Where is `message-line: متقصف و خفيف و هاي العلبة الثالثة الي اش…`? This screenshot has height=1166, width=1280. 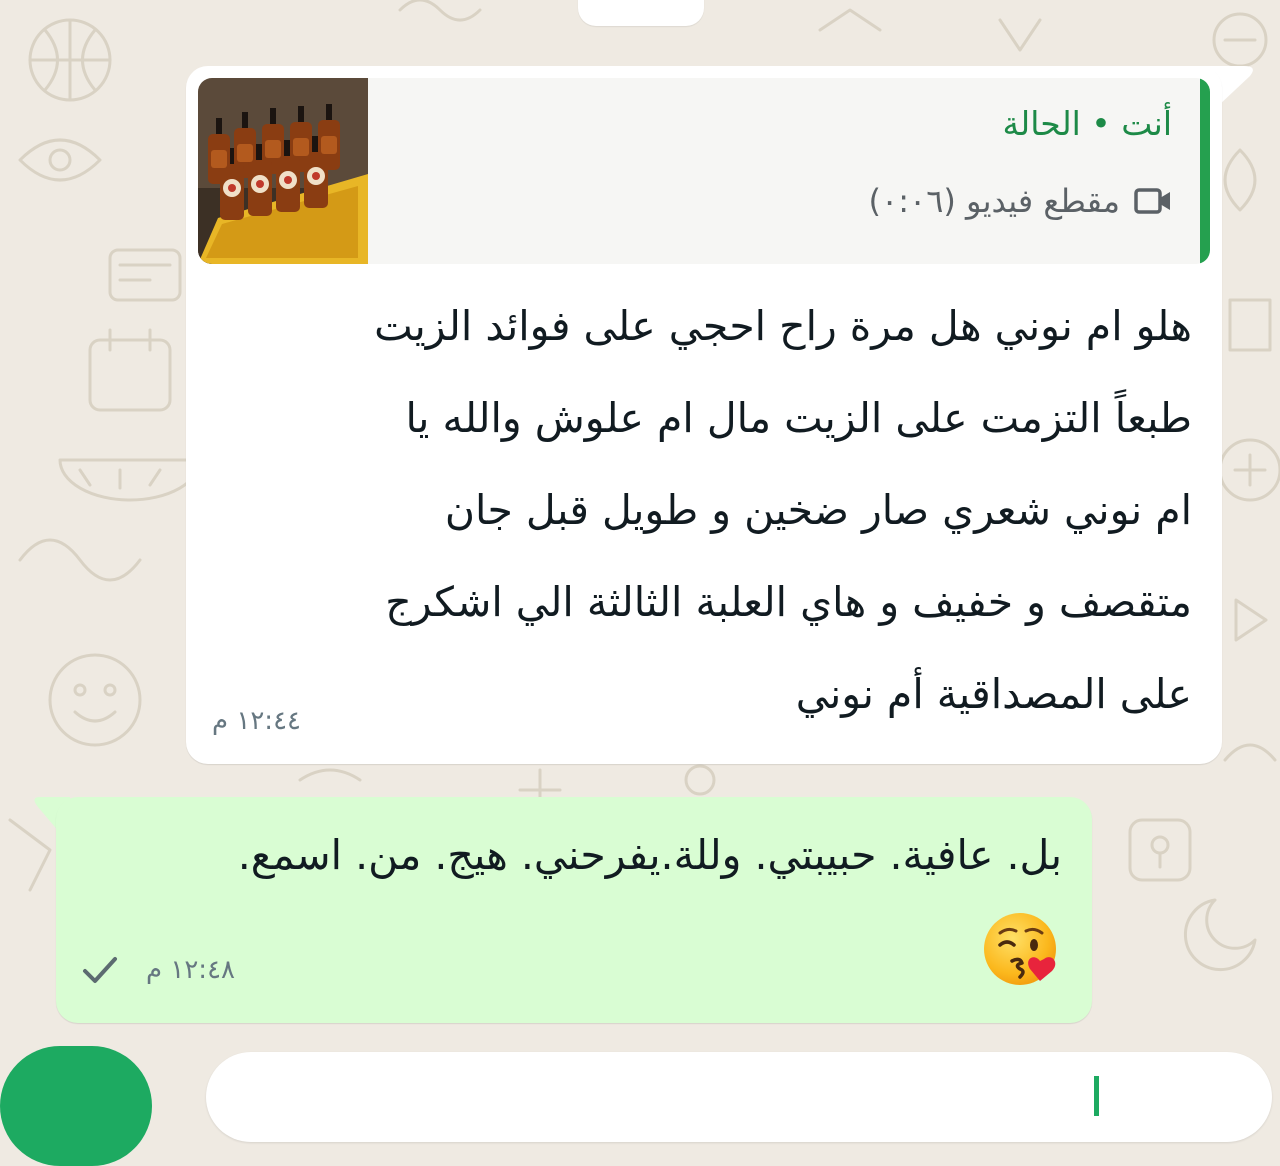
message-line: متقصف و خفيف و هاي العلبة الثالثة الي اش… is located at coordinates (788, 602).